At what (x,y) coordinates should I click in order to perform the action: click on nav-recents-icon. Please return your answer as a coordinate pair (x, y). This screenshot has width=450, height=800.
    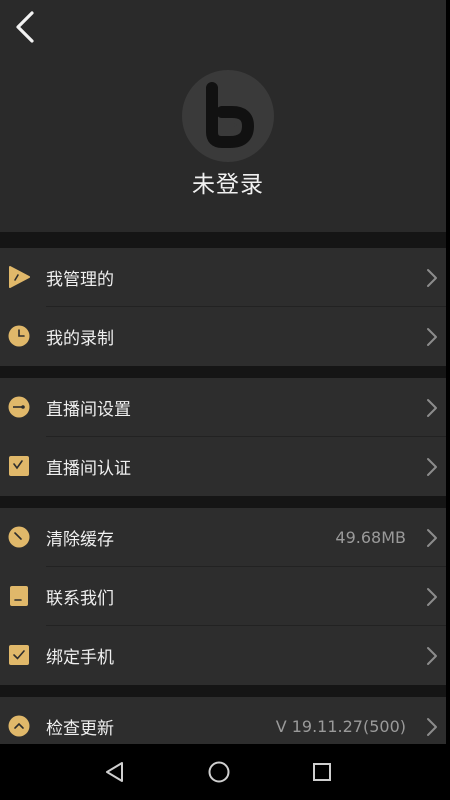
    Looking at the image, I should click on (322, 772).